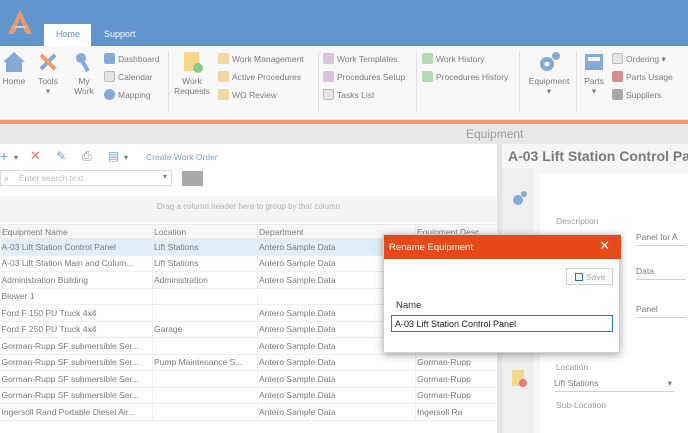 The height and width of the screenshot is (433, 688). Describe the element at coordinates (596, 277) in the screenshot. I see `save-label: Save` at that location.